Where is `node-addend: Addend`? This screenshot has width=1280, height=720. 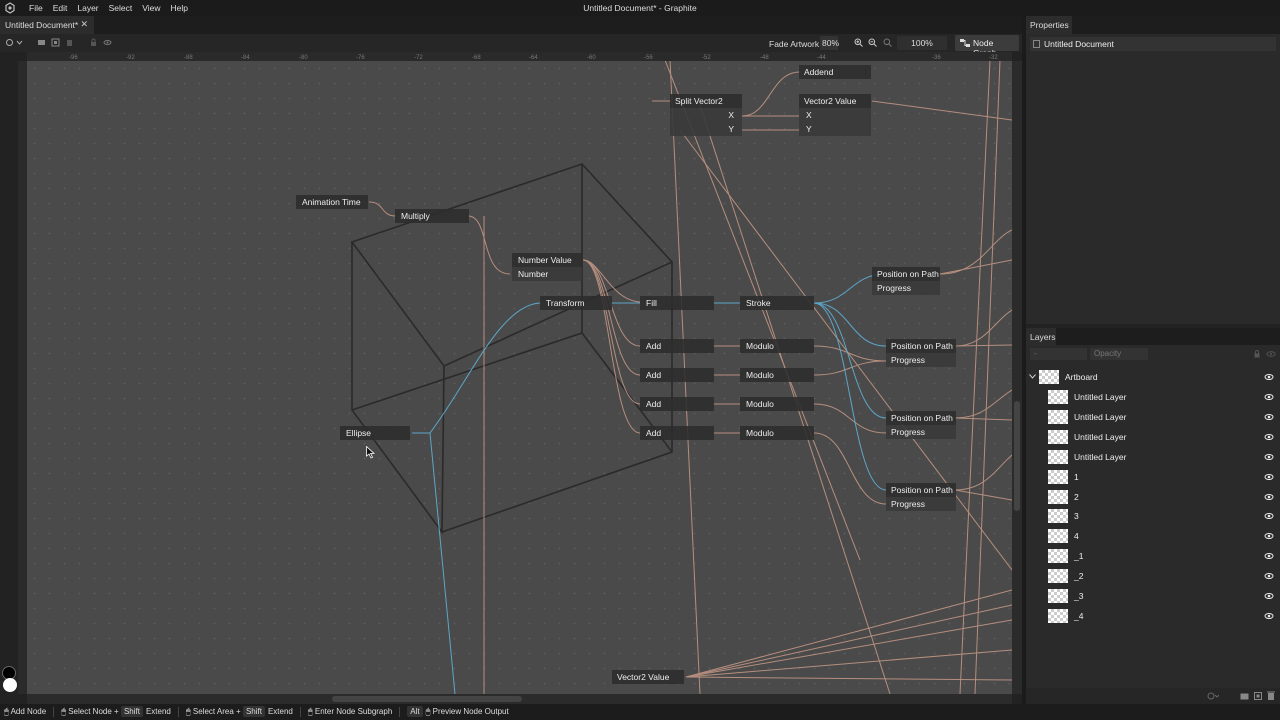 node-addend: Addend is located at coordinates (835, 72).